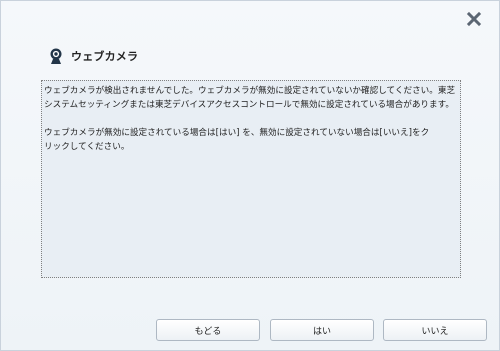 The height and width of the screenshot is (351, 500). I want to click on webcam-icon, so click(56, 56).